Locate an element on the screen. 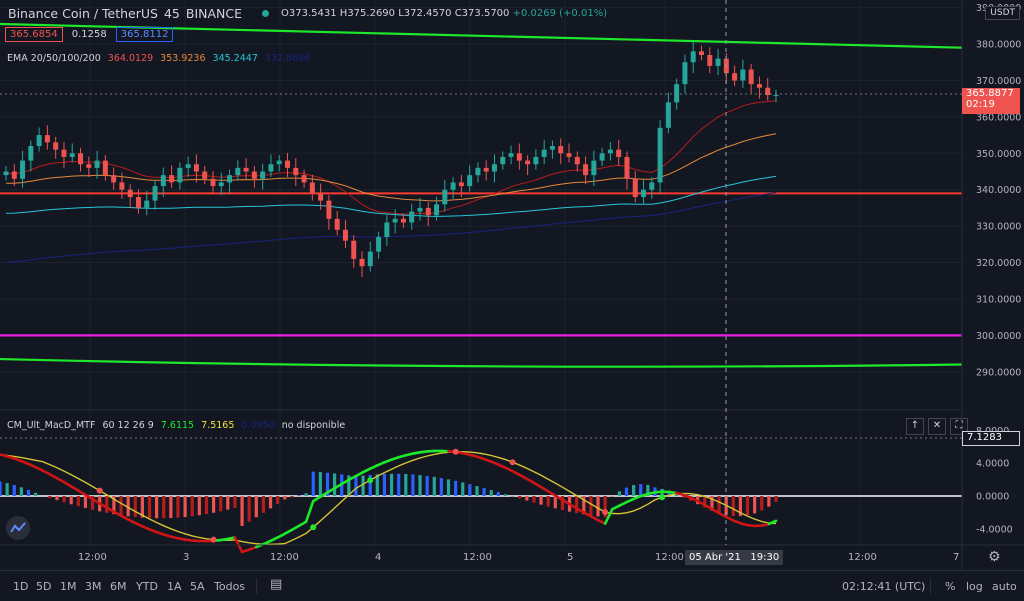 This screenshot has height=601, width=1024. price-axis-label: 350.0000 is located at coordinates (998, 154).